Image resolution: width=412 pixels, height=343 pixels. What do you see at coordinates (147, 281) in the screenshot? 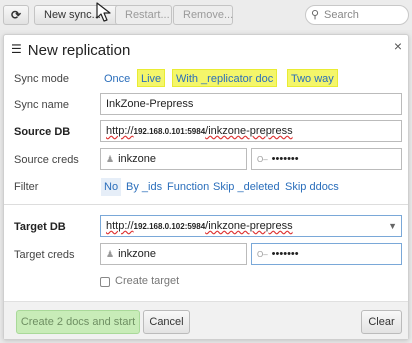
I see `create-target-label: Create target` at bounding box center [147, 281].